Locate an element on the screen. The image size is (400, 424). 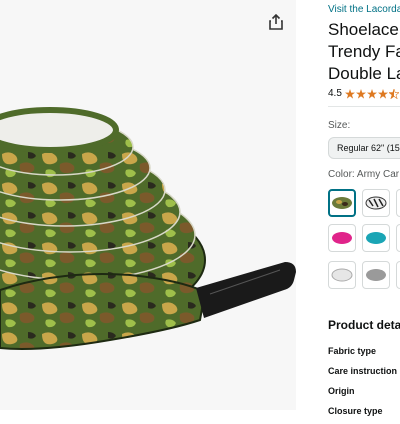
store-link: Visit the Lacorda is located at coordinates (364, 9).